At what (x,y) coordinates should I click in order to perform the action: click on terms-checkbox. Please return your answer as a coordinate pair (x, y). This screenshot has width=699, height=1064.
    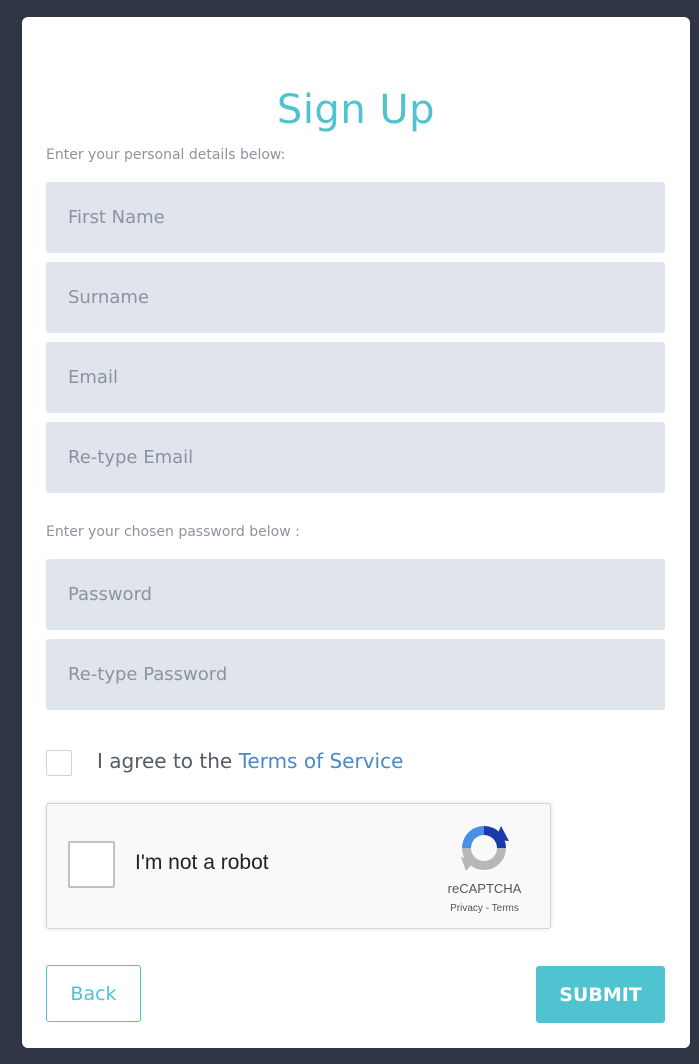
    Looking at the image, I should click on (59, 763).